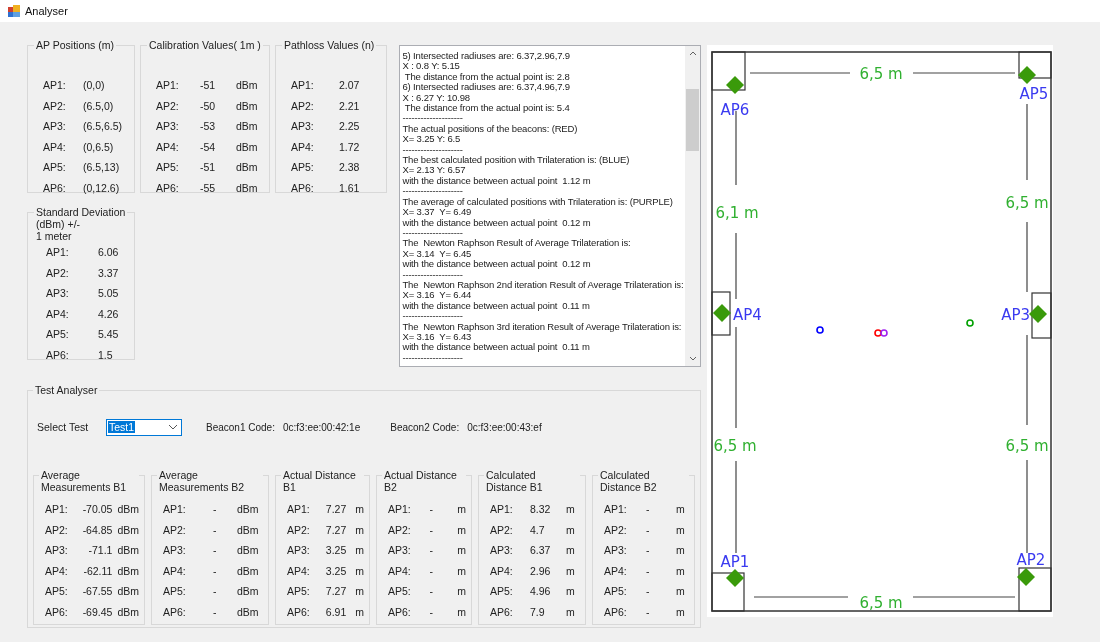 The image size is (1100, 642). What do you see at coordinates (208, 126) in the screenshot?
I see `row-value: -53` at bounding box center [208, 126].